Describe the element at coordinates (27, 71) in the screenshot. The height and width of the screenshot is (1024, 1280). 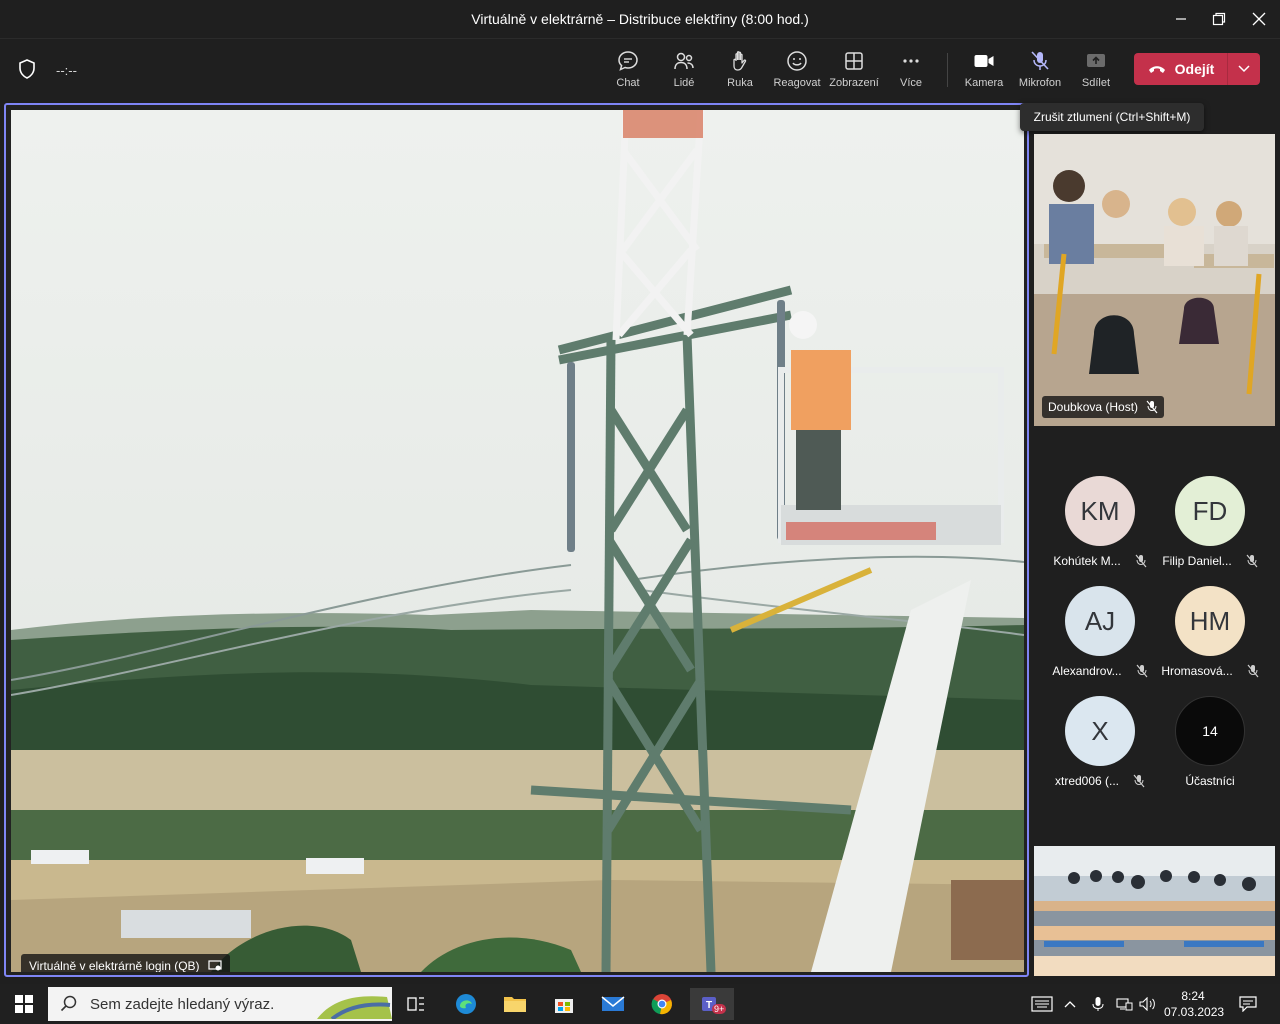
I see `shield-icon` at that location.